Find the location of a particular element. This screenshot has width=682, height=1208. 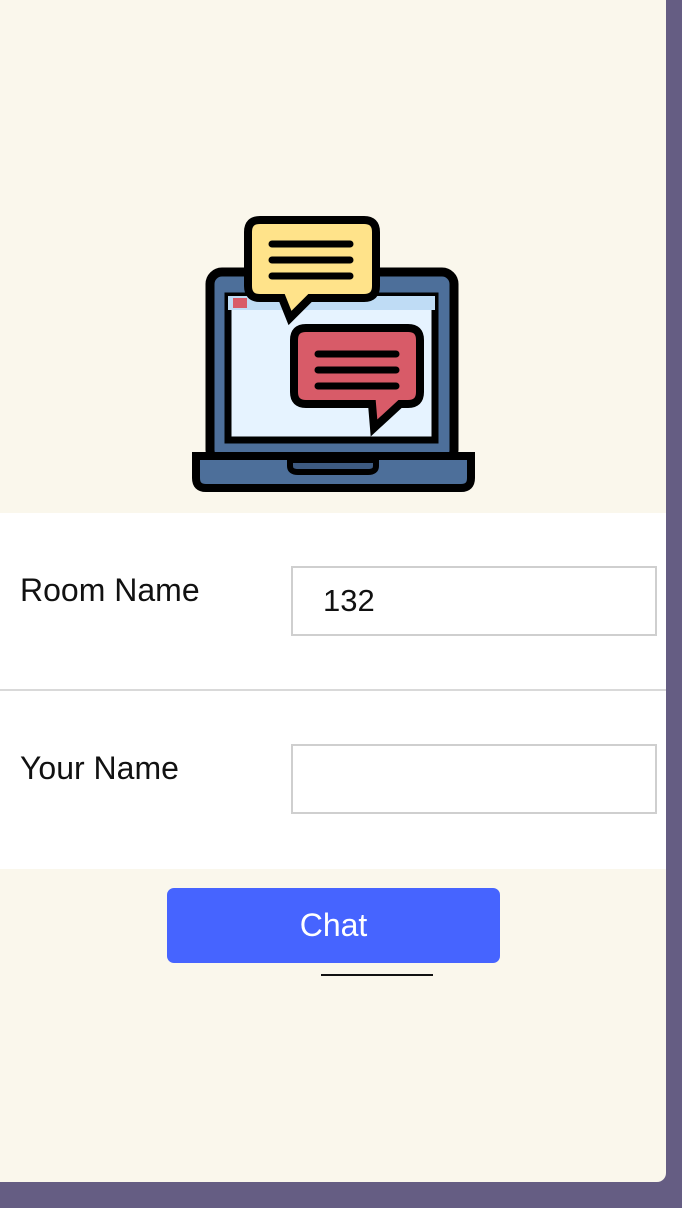

chat-button: Chat is located at coordinates (333, 925).